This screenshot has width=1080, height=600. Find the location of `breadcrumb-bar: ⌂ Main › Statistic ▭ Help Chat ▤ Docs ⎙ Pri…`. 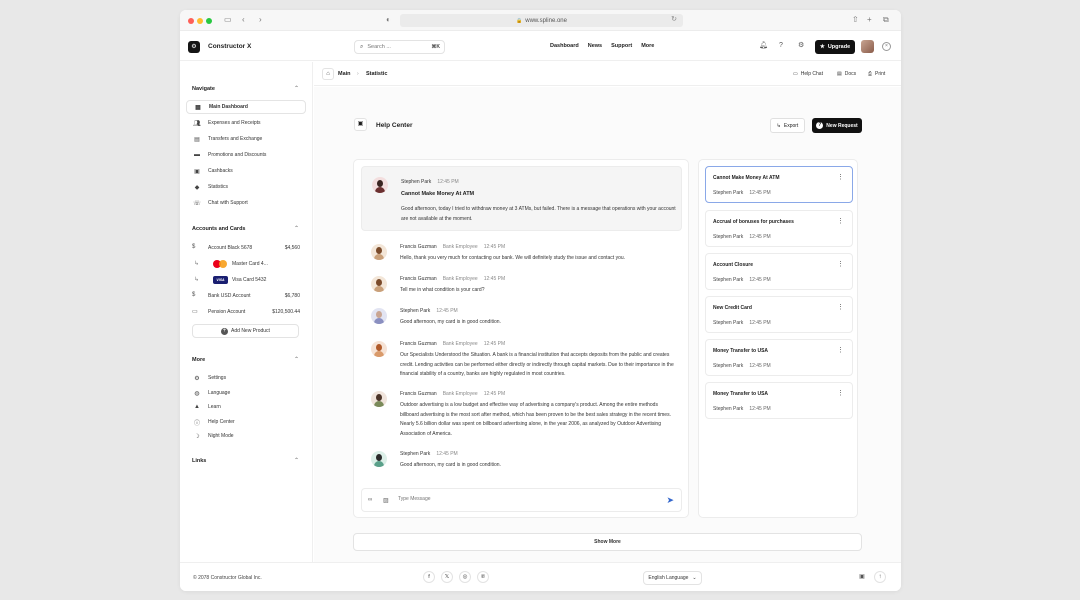

breadcrumb-bar: ⌂ Main › Statistic ▭ Help Chat ▤ Docs ⎙ Pri… is located at coordinates (607, 74).